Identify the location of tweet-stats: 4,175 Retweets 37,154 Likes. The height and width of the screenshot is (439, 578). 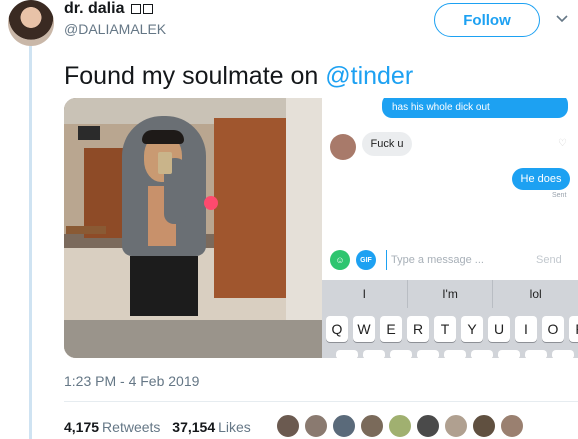
(161, 427).